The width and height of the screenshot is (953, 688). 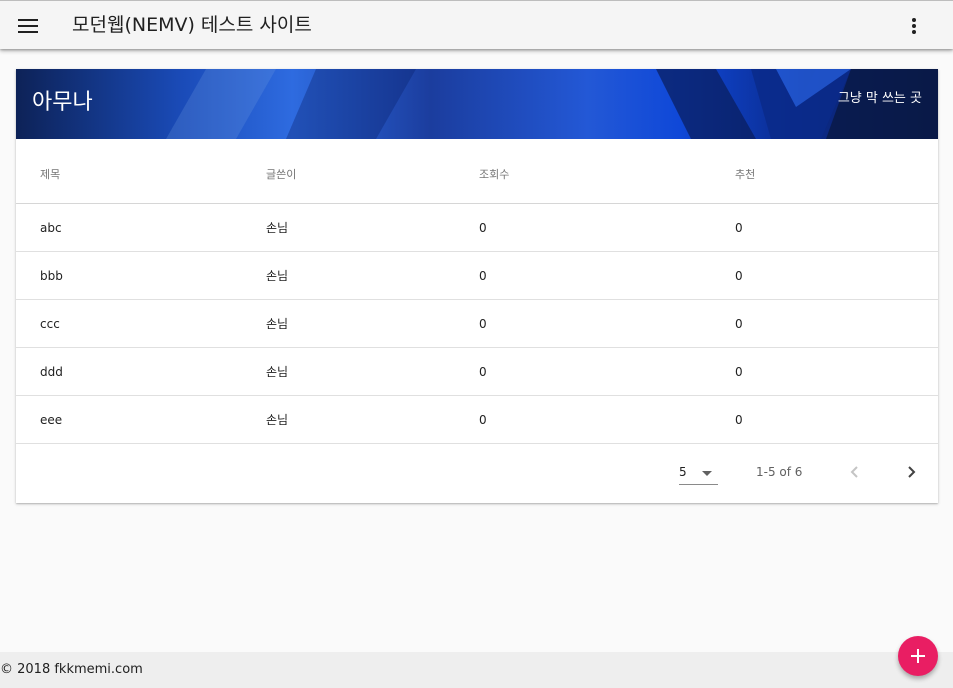 What do you see at coordinates (552, 104) in the screenshot?
I see `banner-background` at bounding box center [552, 104].